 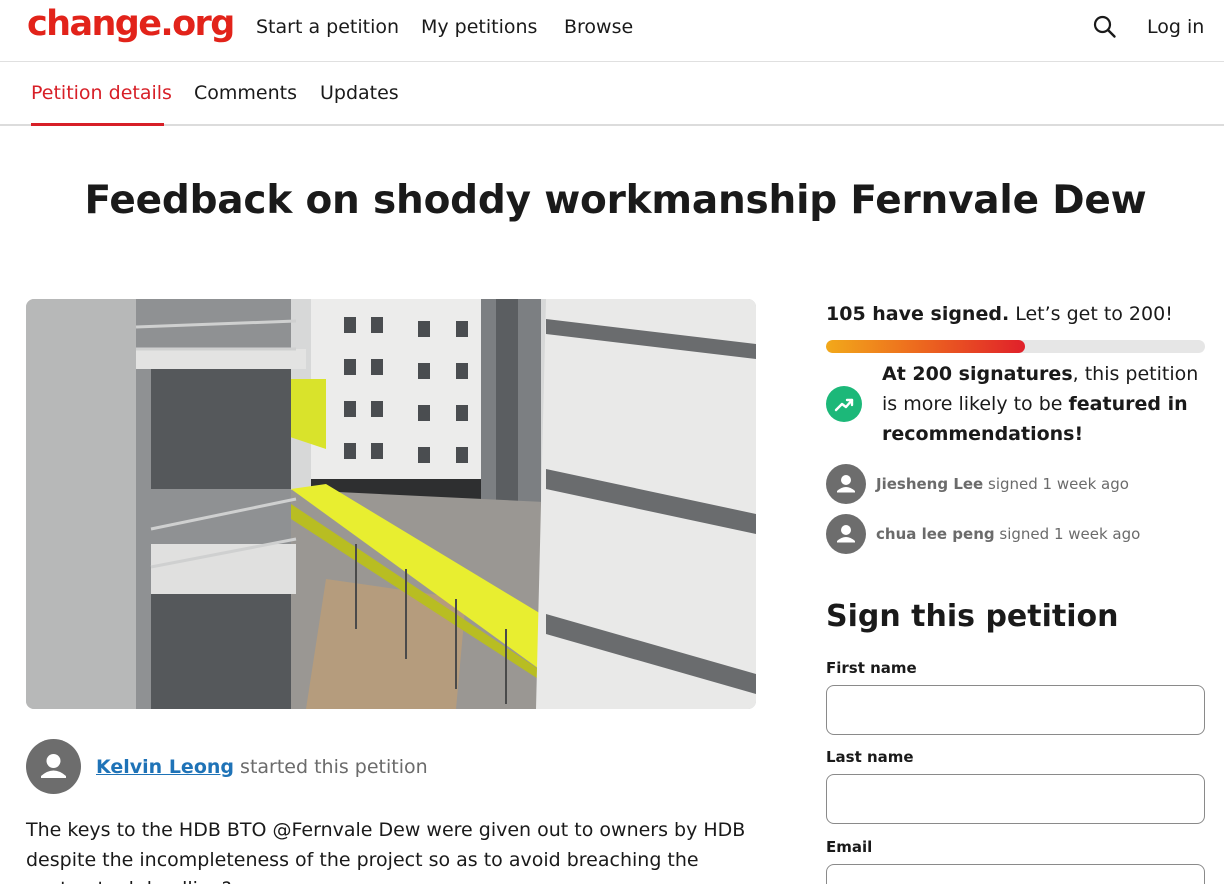 What do you see at coordinates (245, 93) in the screenshot?
I see `tab-comments: Comments` at bounding box center [245, 93].